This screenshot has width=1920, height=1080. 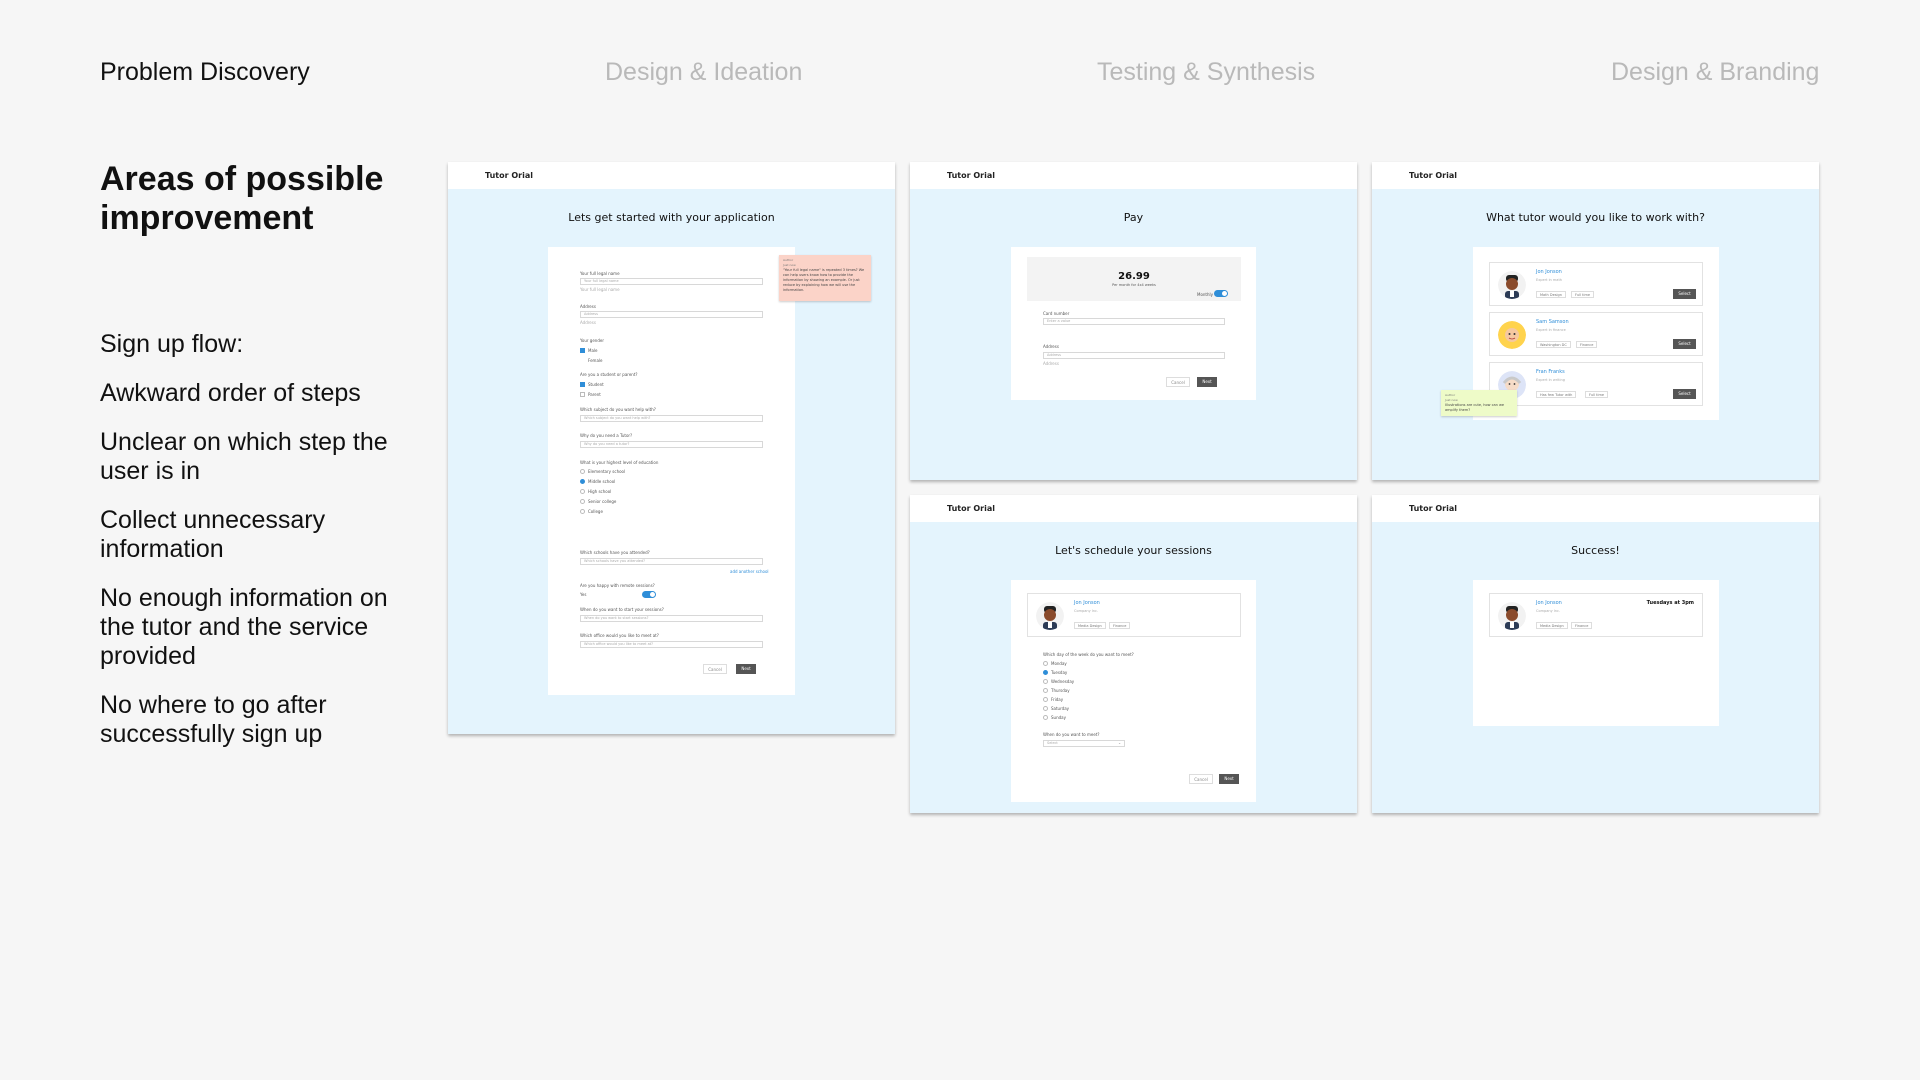 I want to click on status-checkbox-student, so click(x=582, y=384).